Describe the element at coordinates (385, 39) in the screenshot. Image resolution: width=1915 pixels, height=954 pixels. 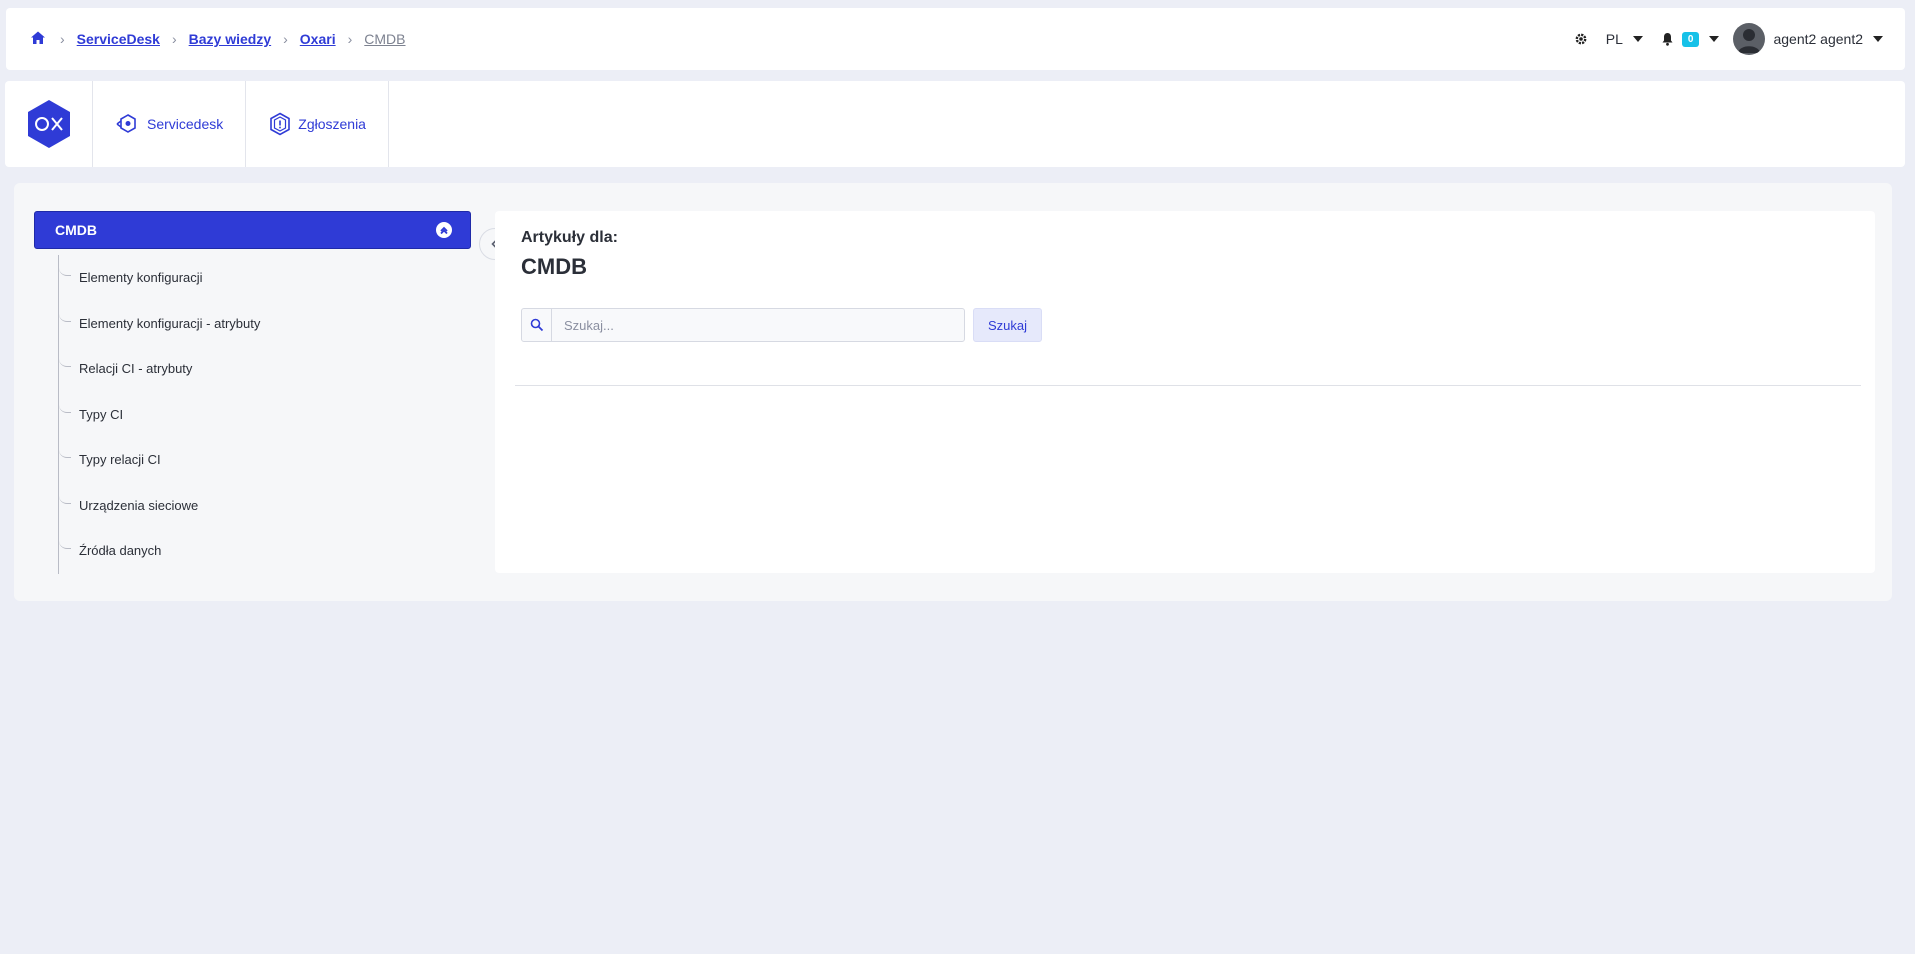
I see `breadcrumb-current: CMDB` at that location.